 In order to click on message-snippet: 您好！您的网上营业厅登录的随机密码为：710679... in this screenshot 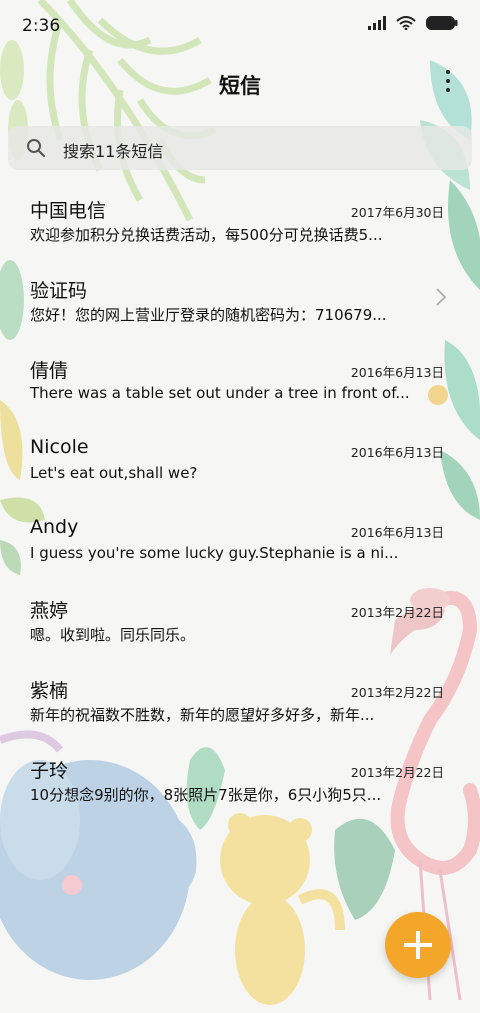, I will do `click(208, 315)`.